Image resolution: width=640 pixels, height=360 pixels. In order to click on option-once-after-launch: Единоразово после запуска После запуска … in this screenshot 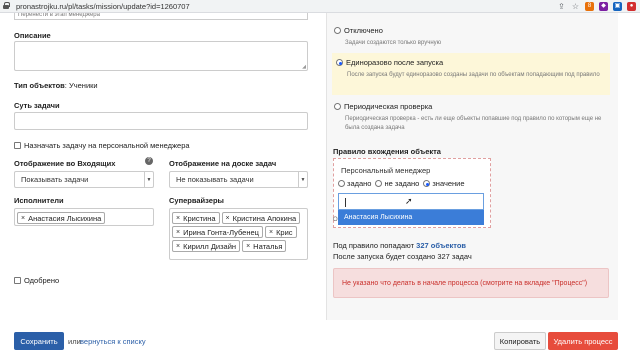, I will do `click(471, 74)`.